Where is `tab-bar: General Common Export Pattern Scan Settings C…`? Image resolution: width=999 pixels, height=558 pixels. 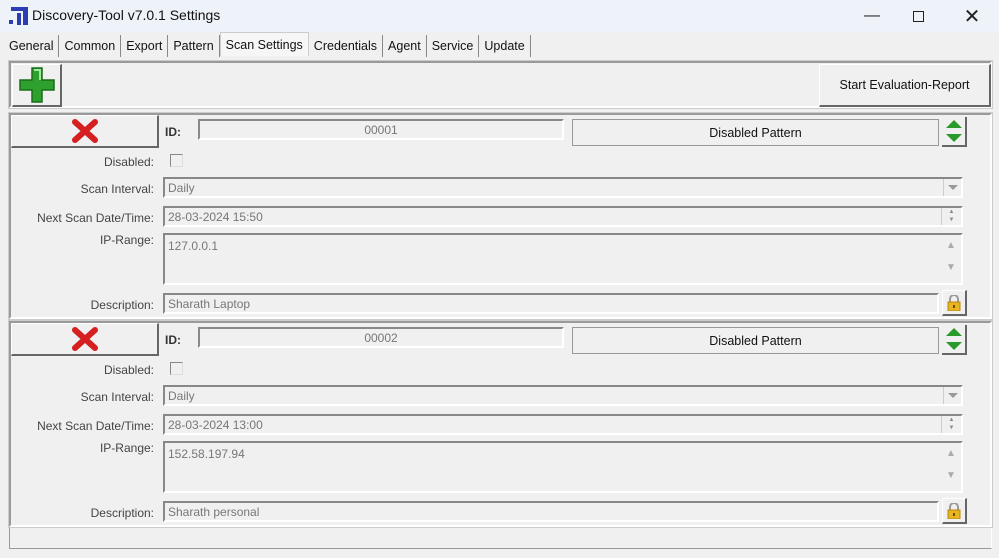 tab-bar: General Common Export Pattern Scan Settings C… is located at coordinates (267, 45).